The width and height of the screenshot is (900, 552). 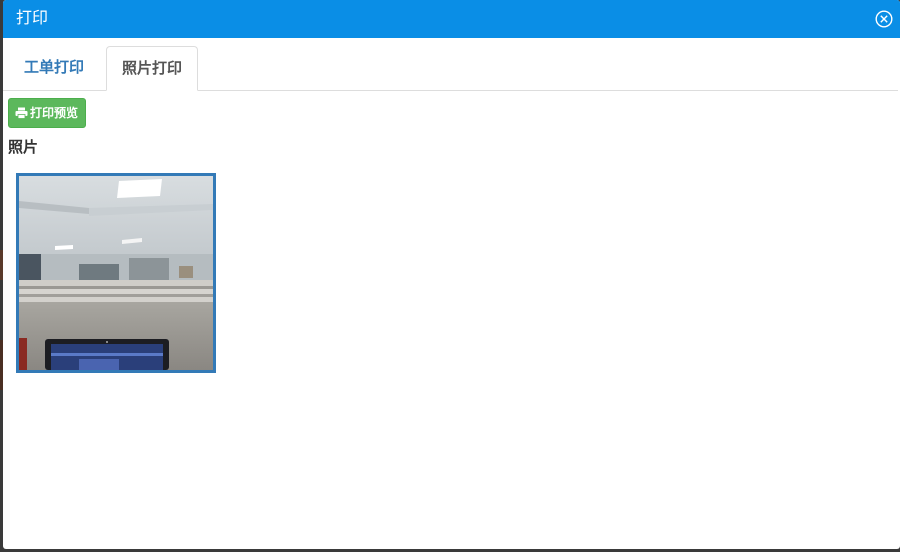 I want to click on tab-bar: 工单打印 照片打印, so click(x=450, y=68).